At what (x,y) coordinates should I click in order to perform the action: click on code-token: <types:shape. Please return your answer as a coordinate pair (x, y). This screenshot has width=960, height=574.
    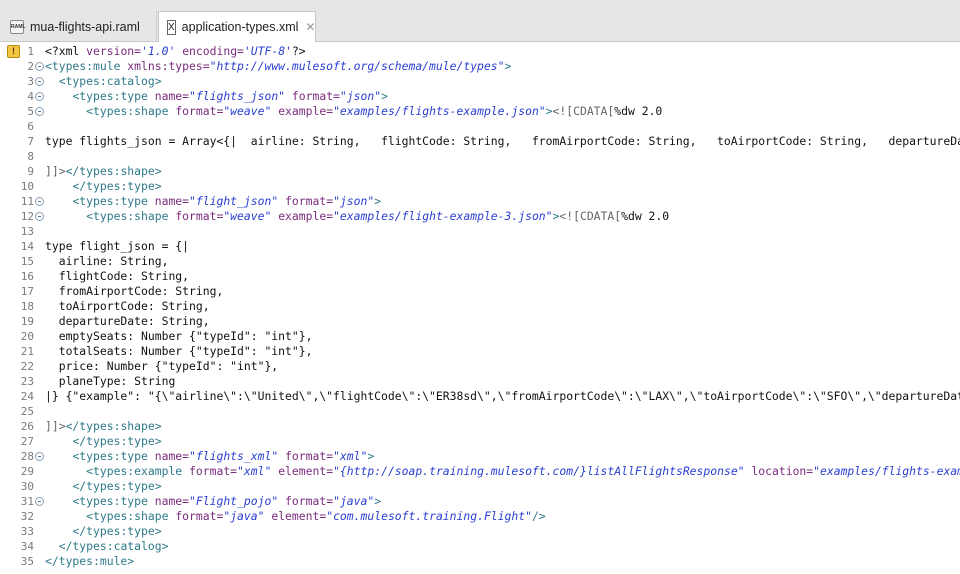
    Looking at the image, I should click on (131, 216).